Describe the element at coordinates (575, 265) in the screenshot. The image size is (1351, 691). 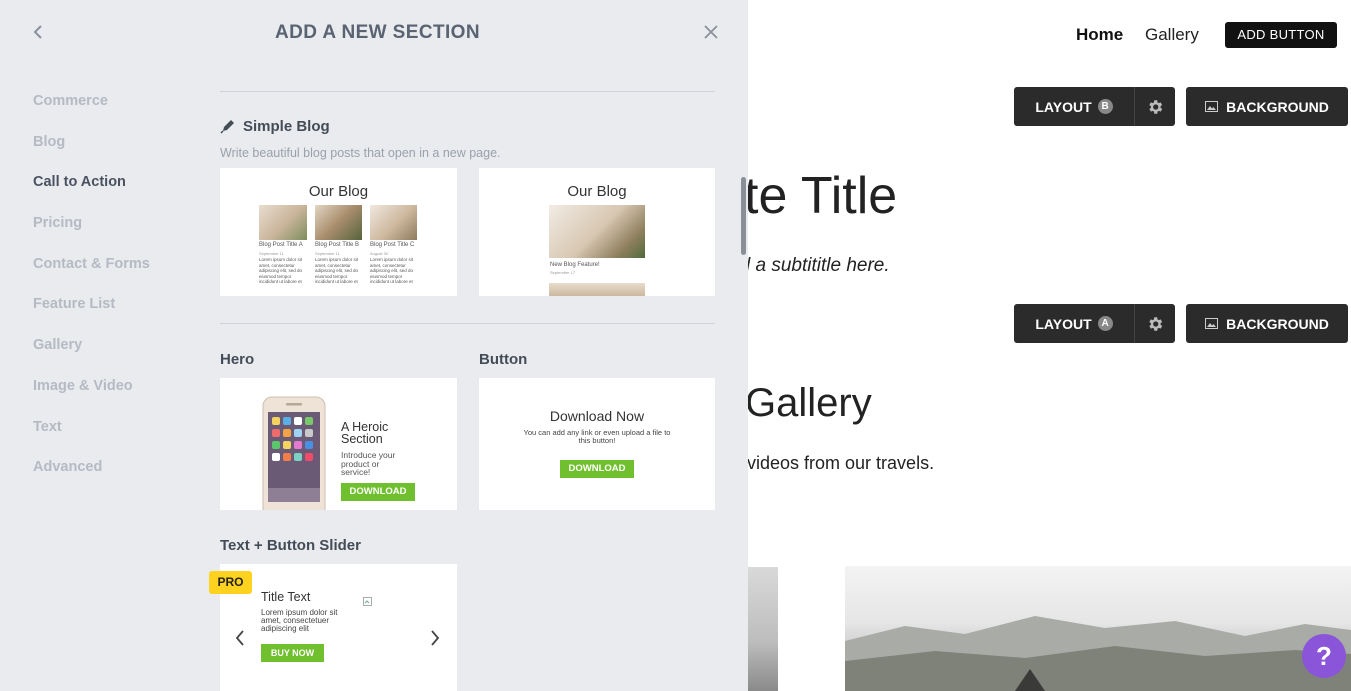
I see `post-title: New Blog Feature!` at that location.